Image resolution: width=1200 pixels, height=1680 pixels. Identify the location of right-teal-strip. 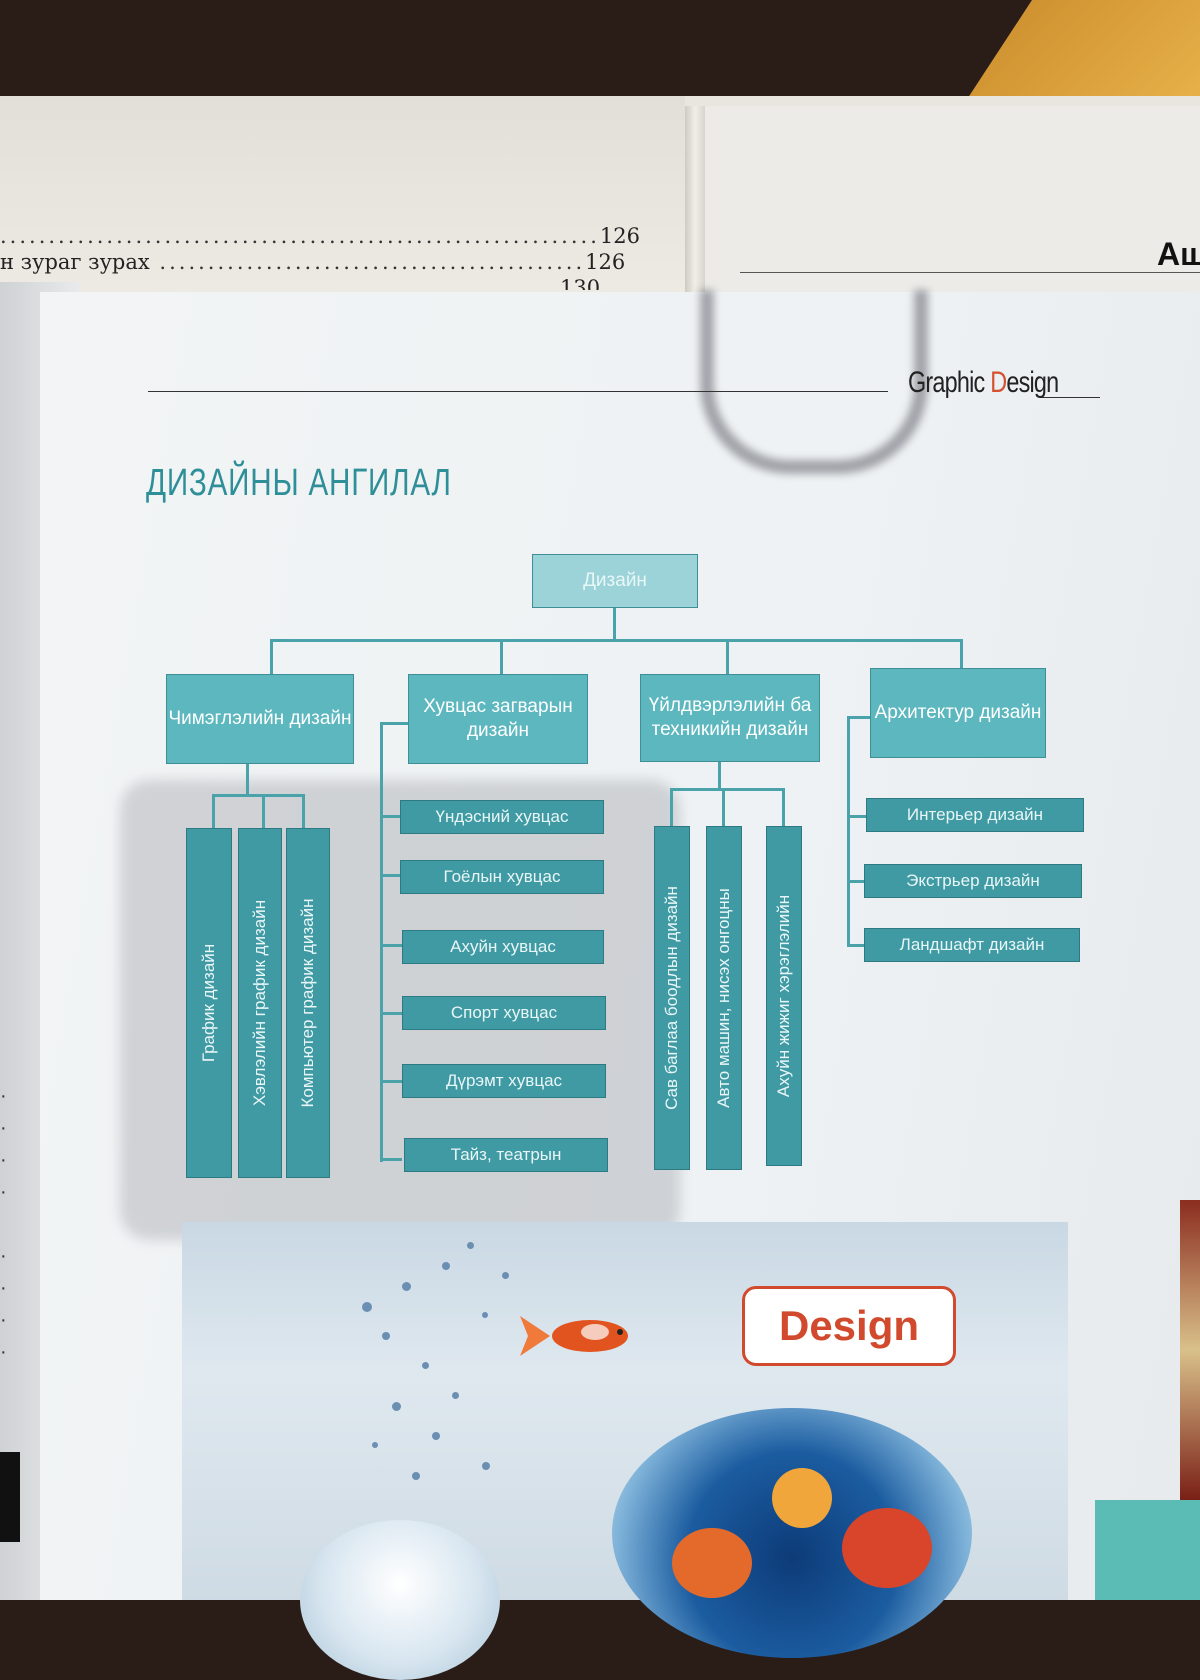
(1147, 1550).